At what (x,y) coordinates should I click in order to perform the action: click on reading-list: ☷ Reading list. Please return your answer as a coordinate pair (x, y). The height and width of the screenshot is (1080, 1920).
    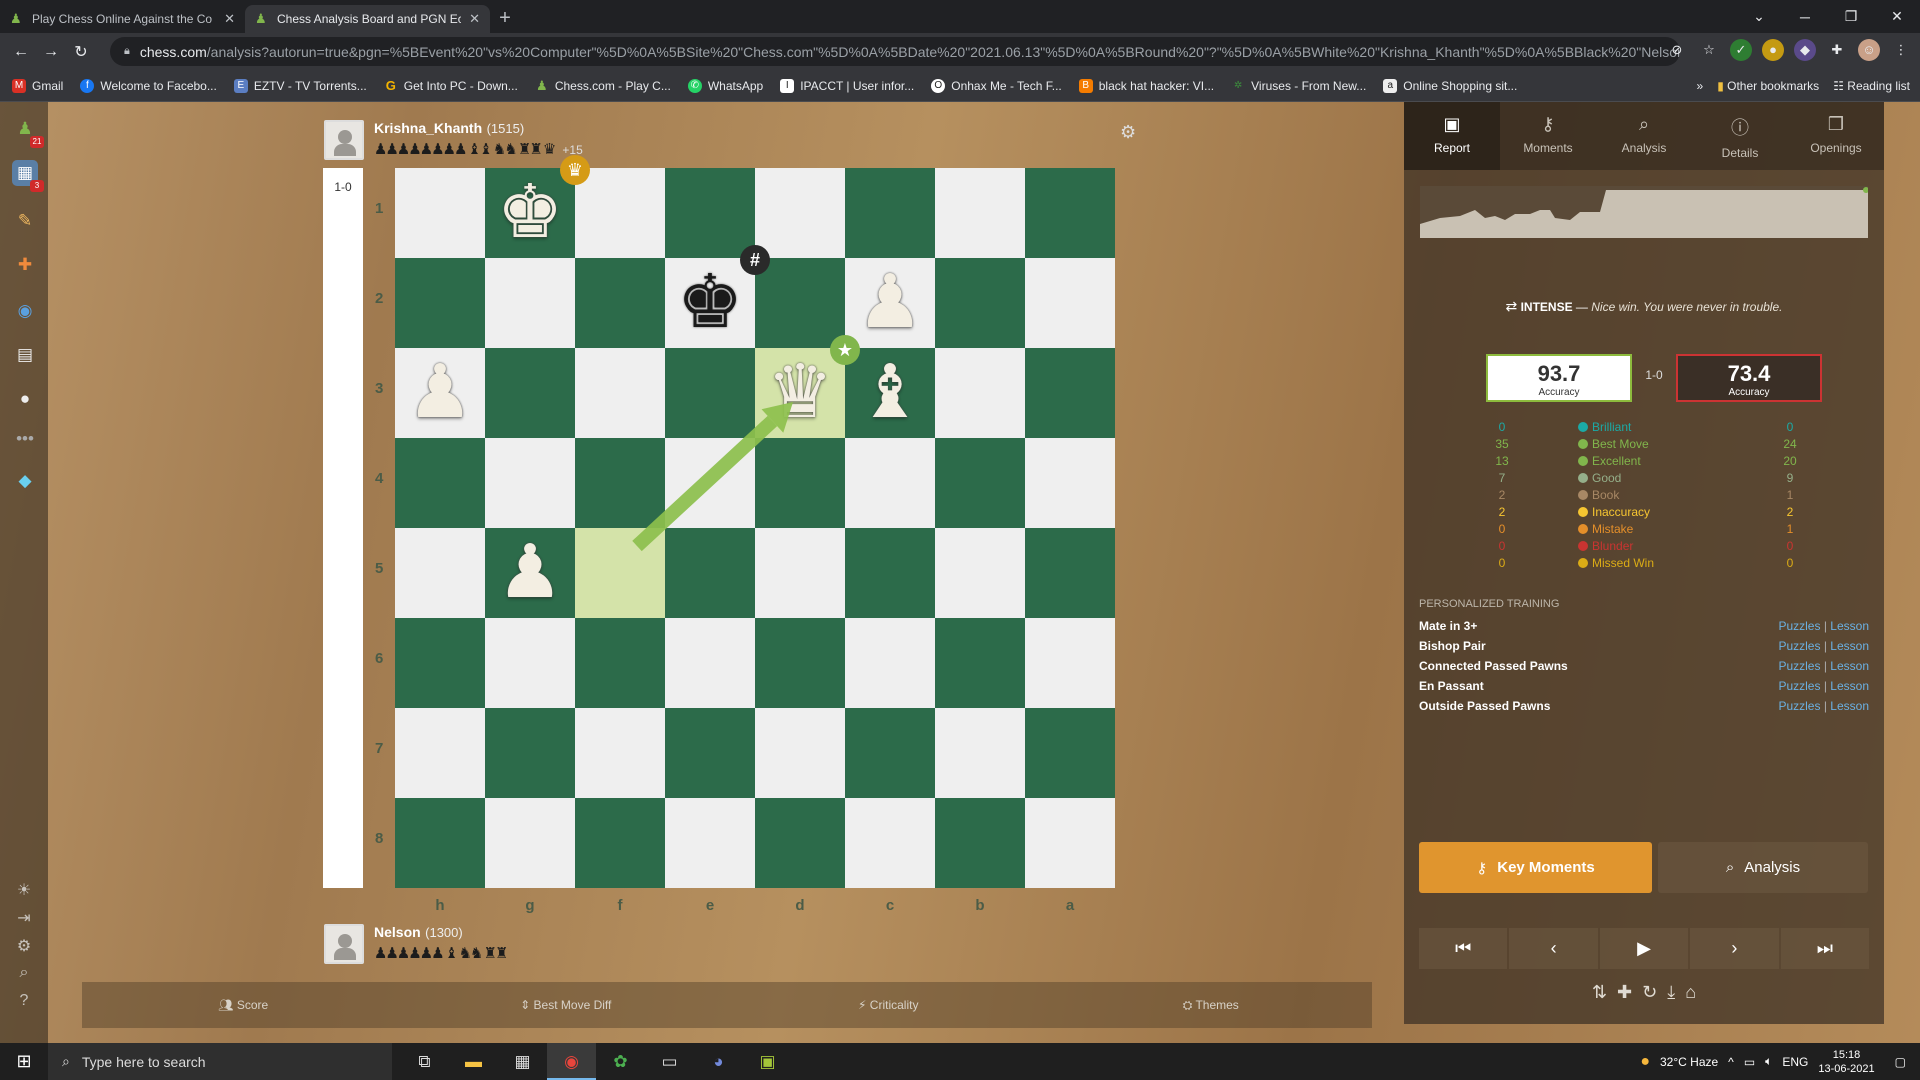
    Looking at the image, I should click on (1871, 86).